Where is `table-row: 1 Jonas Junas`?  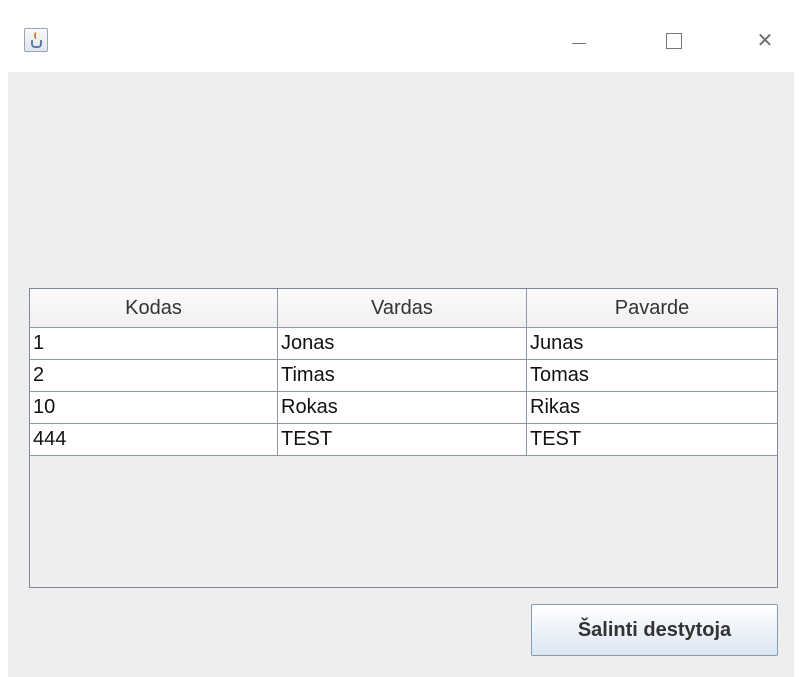
table-row: 1 Jonas Junas is located at coordinates (403, 344).